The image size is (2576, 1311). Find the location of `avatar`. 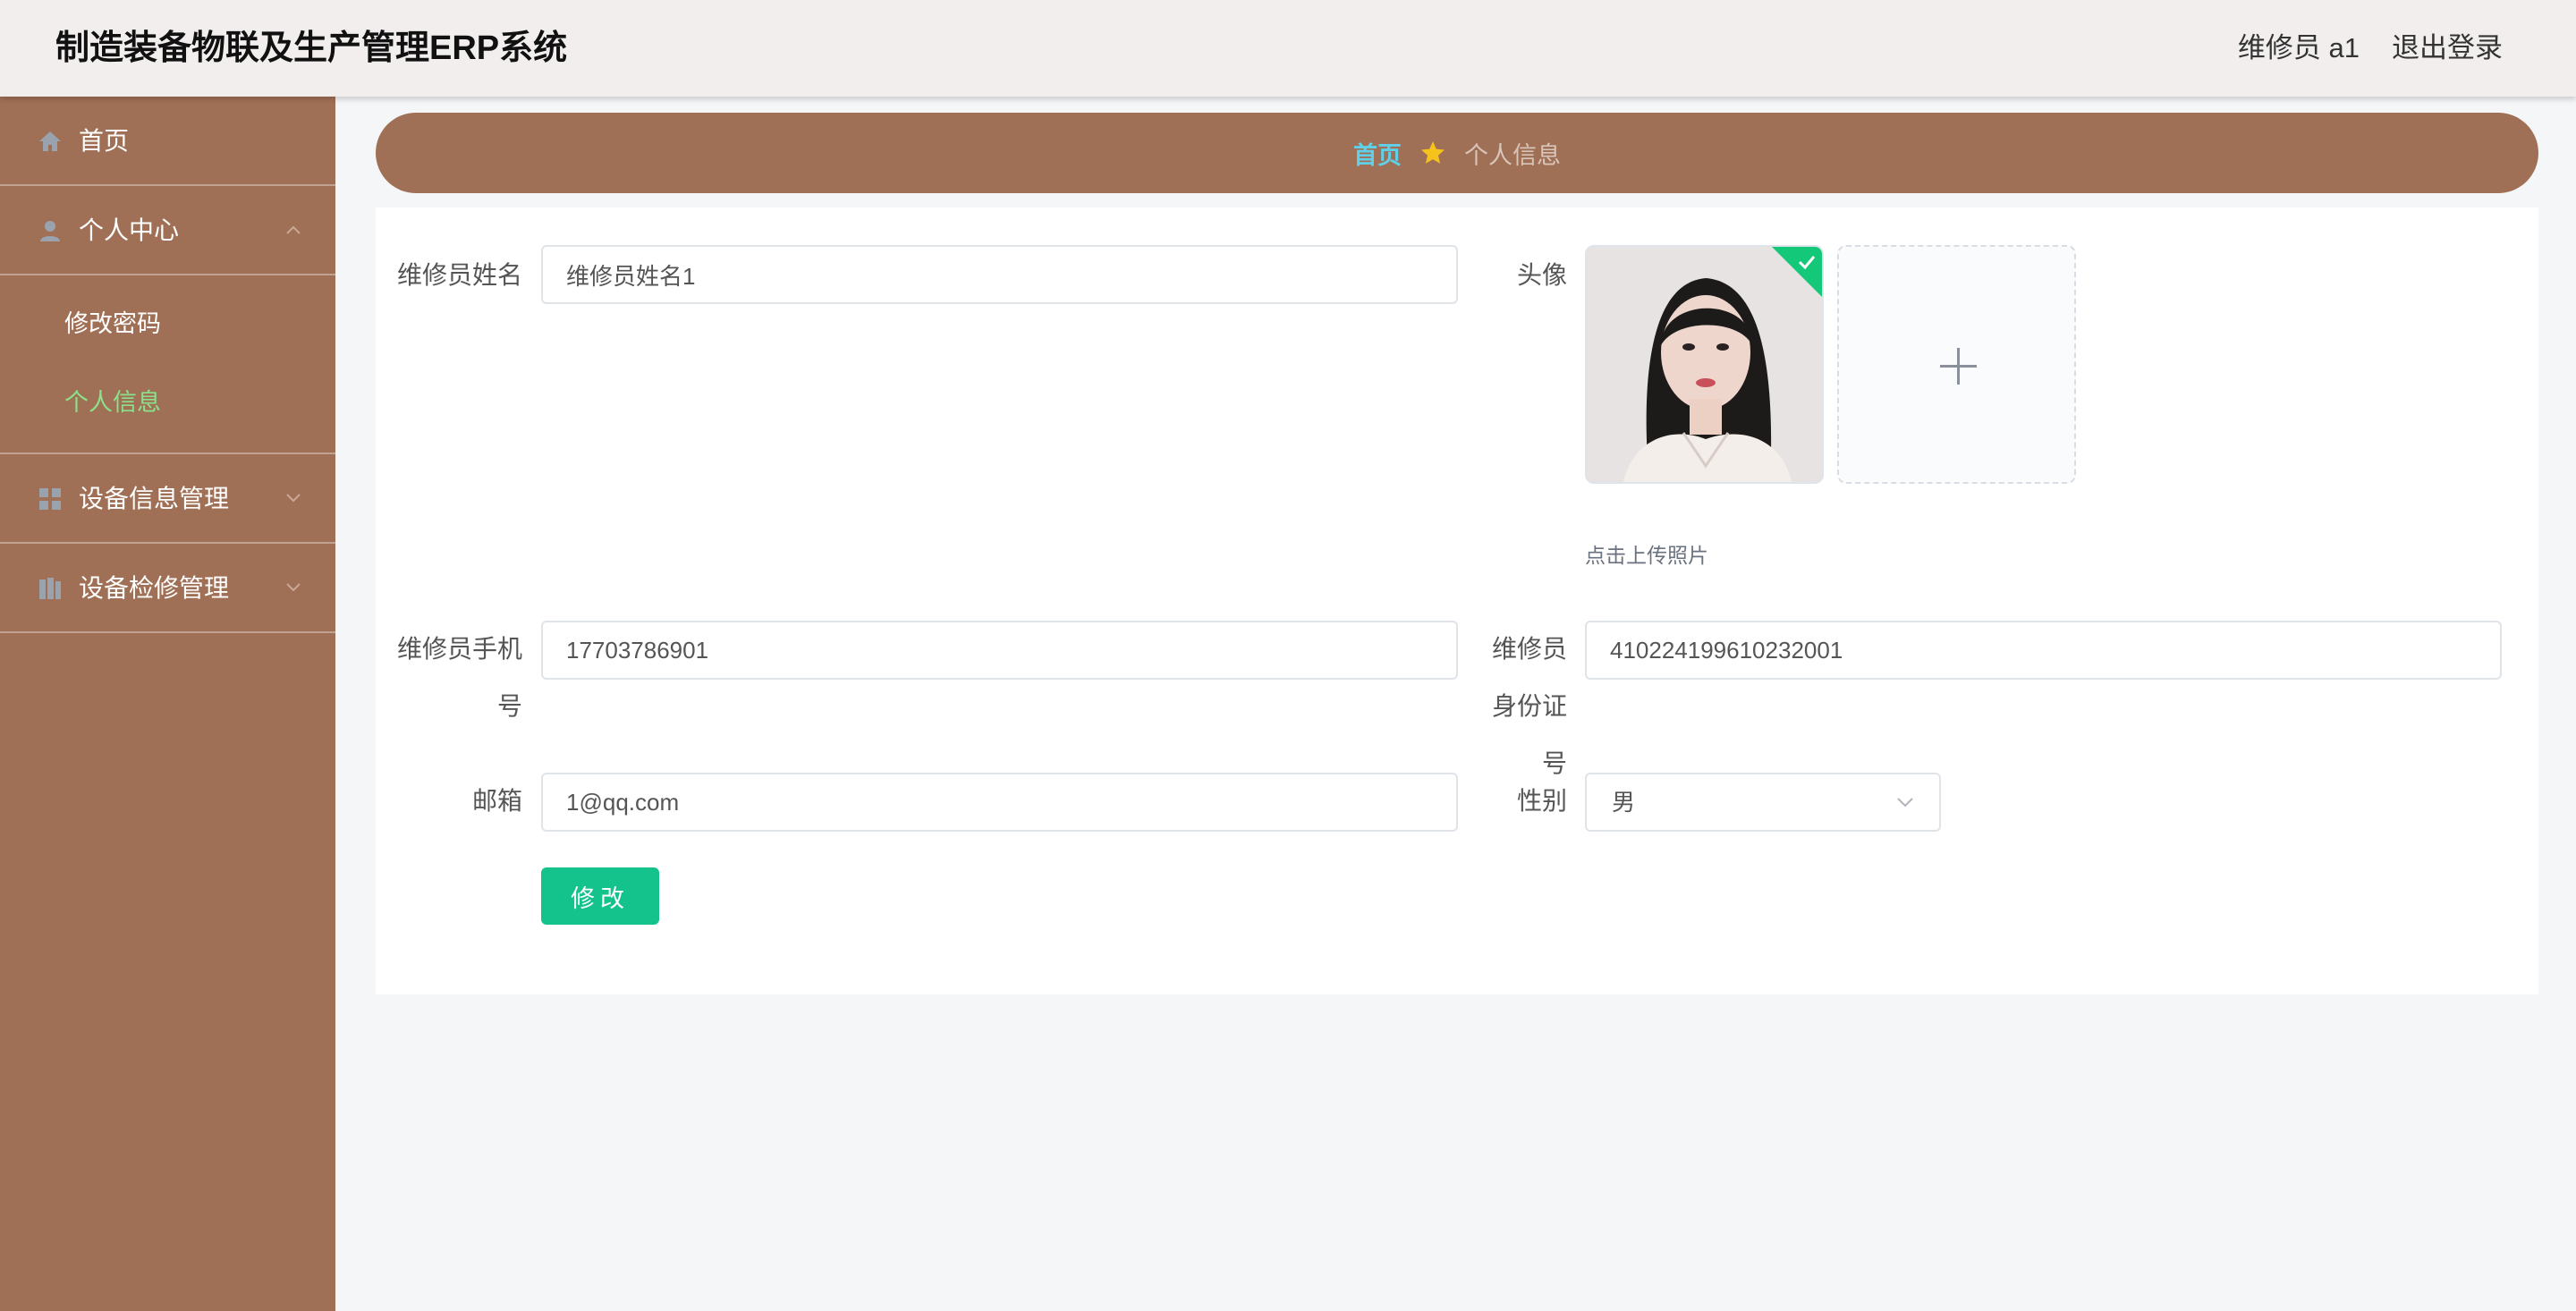

avatar is located at coordinates (1704, 364).